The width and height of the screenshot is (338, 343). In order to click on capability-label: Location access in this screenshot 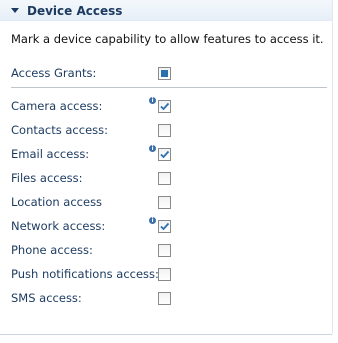, I will do `click(57, 202)`.